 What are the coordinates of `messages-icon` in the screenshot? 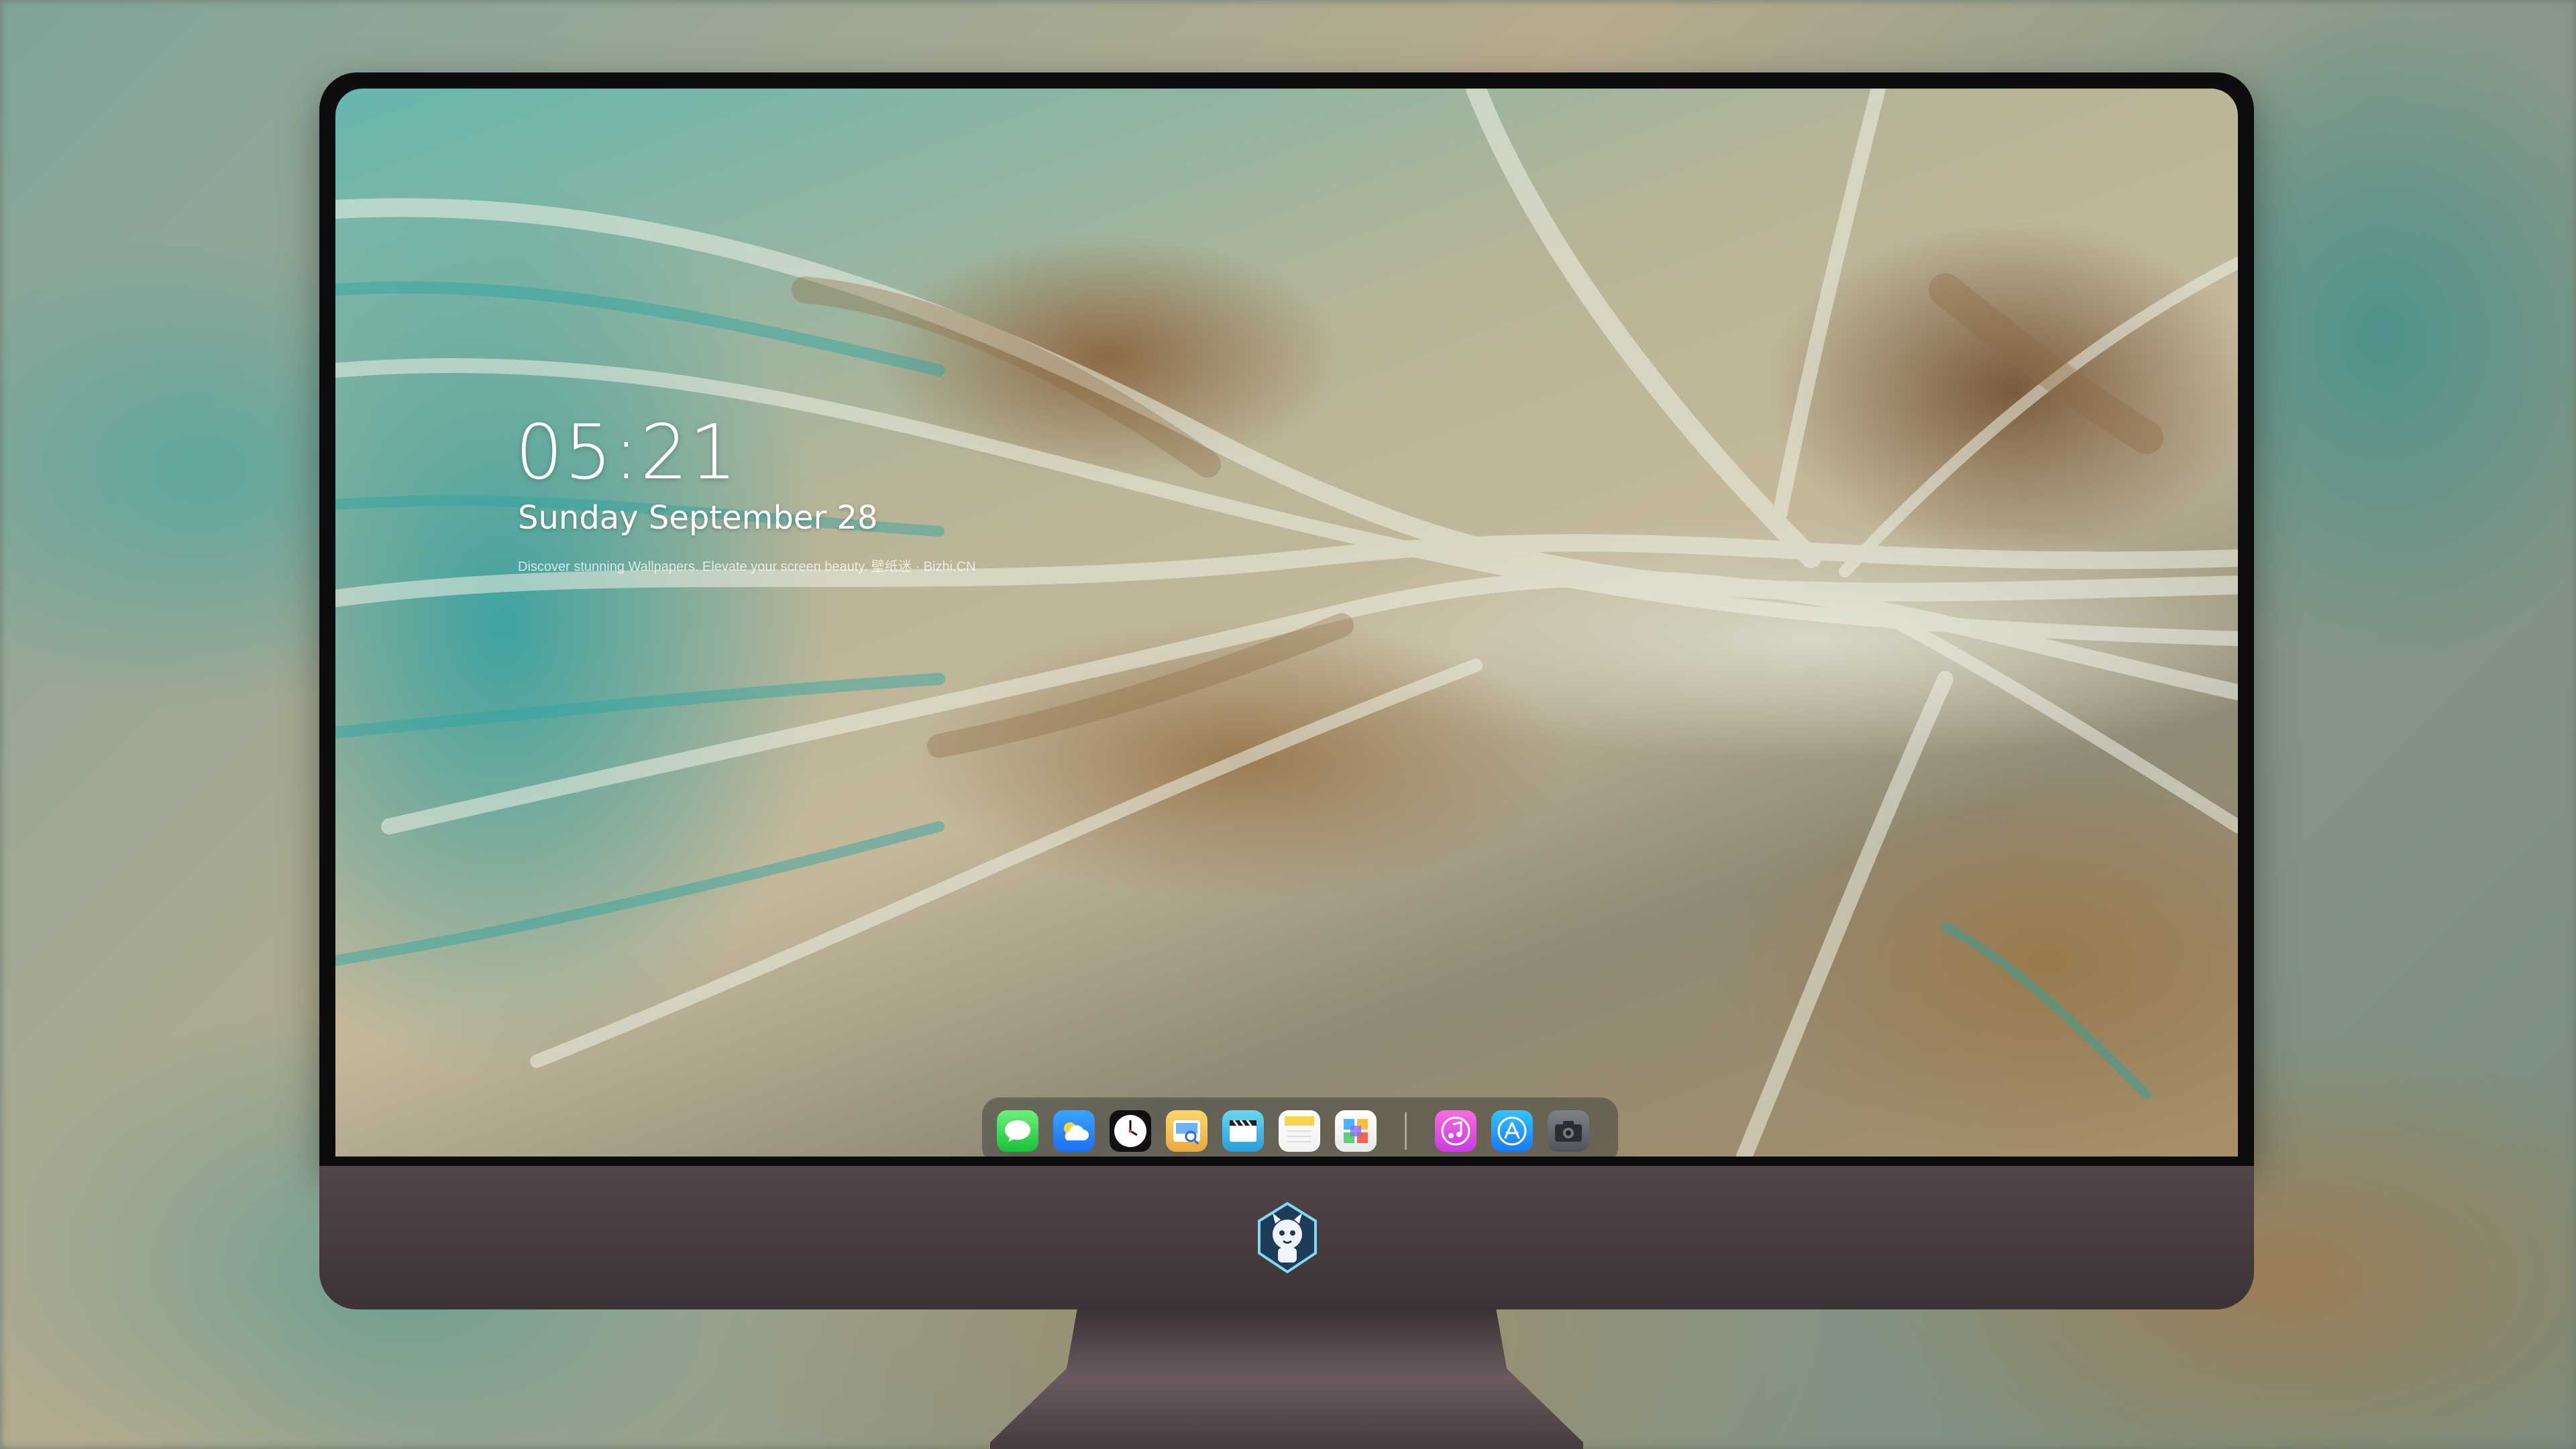 It's located at (1017, 1131).